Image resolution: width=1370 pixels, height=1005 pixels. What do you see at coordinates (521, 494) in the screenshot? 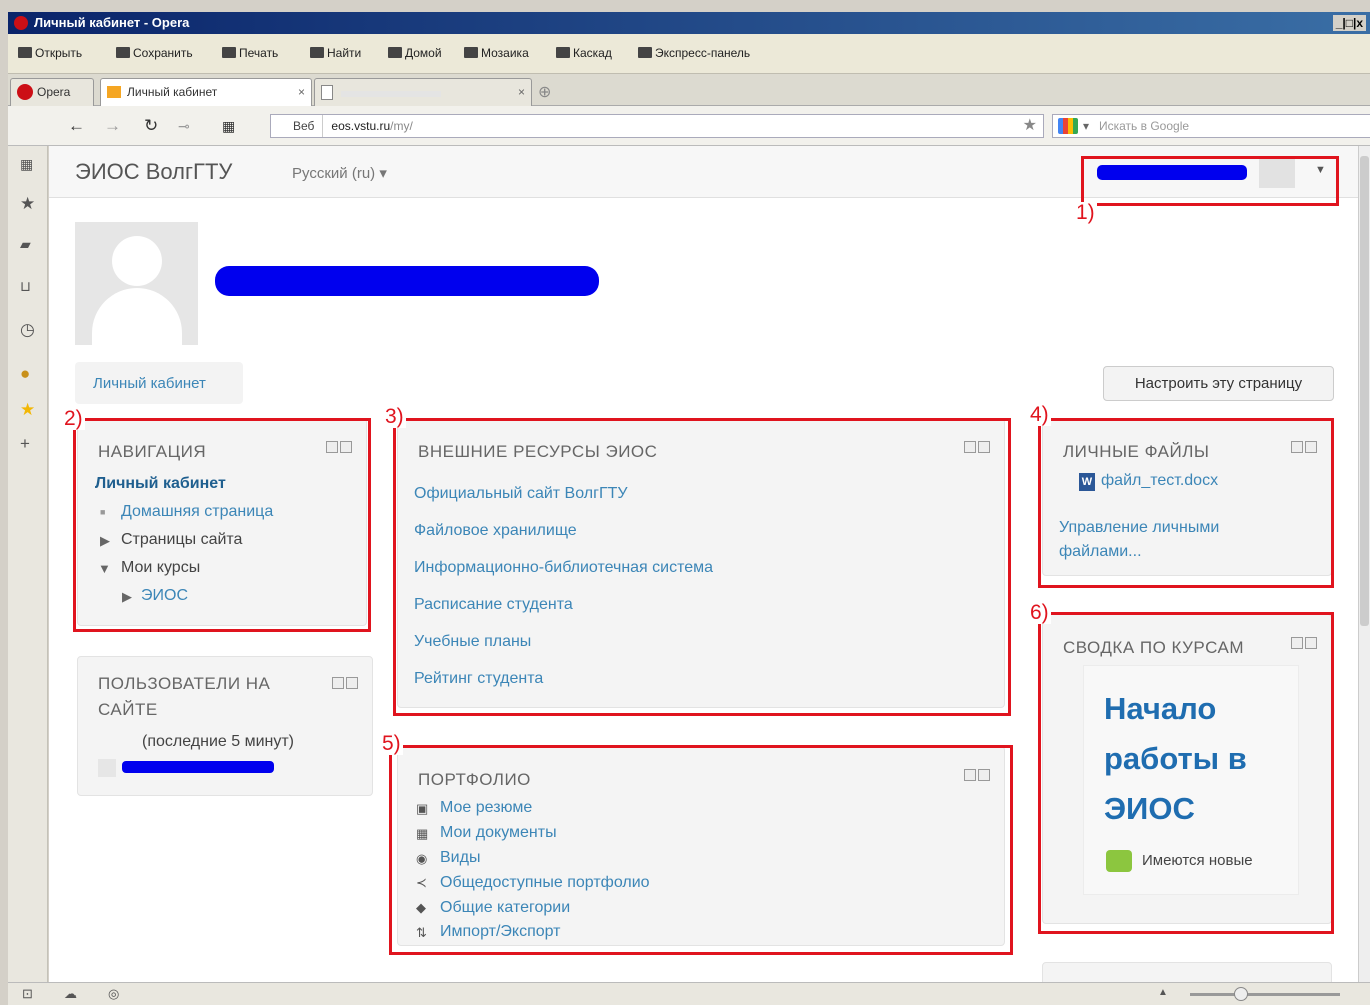
I see `link-official-site: Официальный сайт ВолгГТУ` at bounding box center [521, 494].